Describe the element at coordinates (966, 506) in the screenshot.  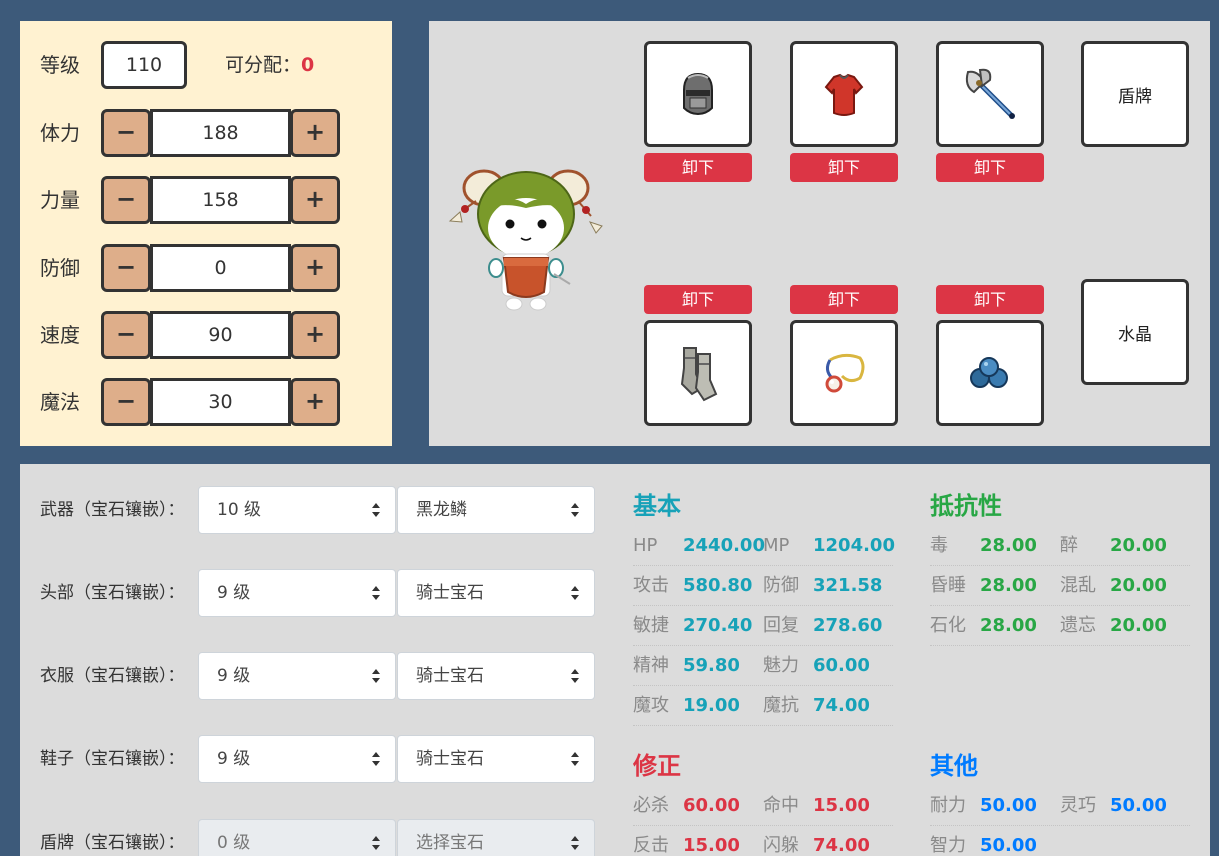
I see `resistance-section-title: 抵抗性` at that location.